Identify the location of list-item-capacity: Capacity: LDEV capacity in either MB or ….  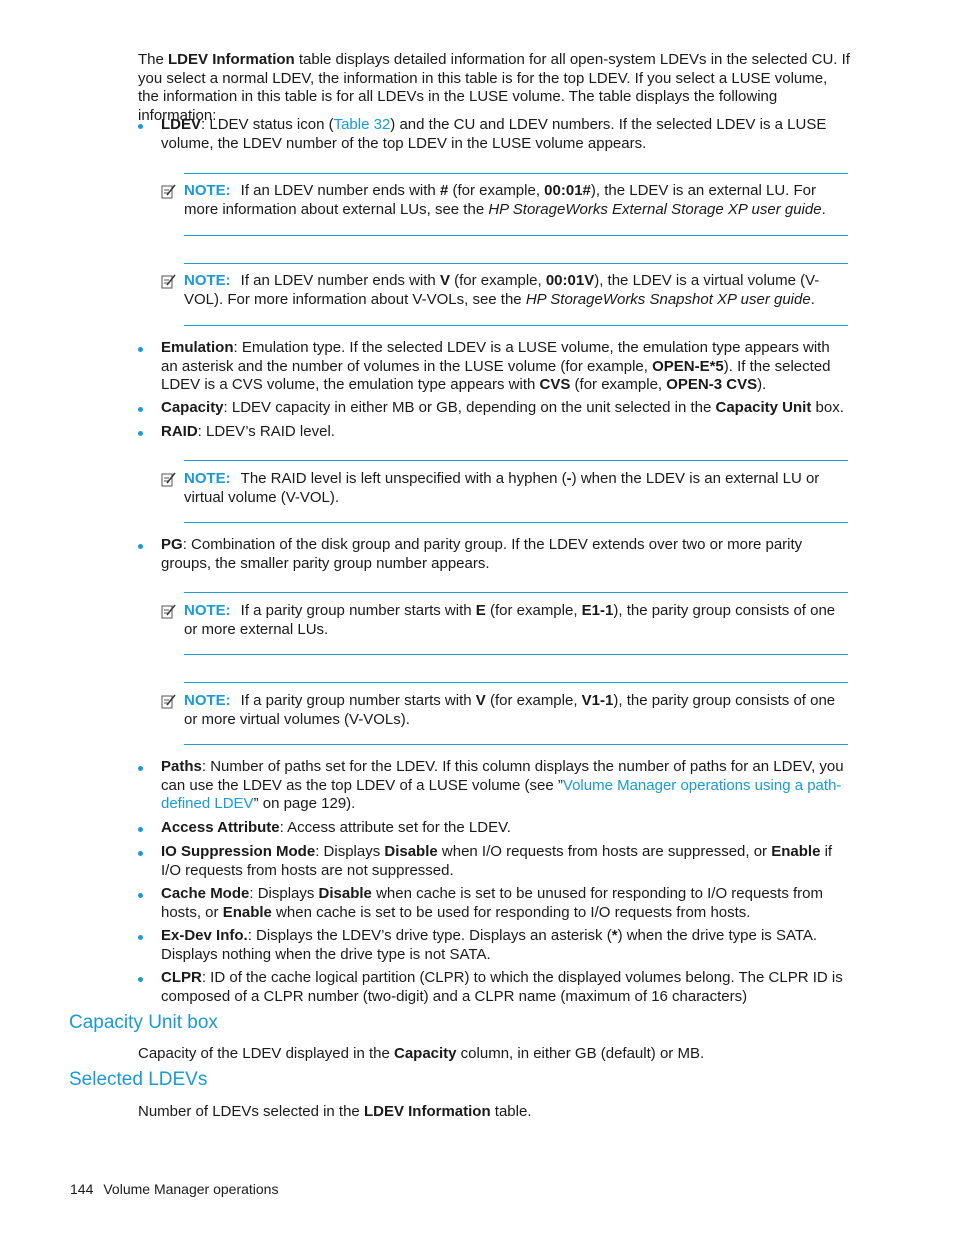
(494, 408).